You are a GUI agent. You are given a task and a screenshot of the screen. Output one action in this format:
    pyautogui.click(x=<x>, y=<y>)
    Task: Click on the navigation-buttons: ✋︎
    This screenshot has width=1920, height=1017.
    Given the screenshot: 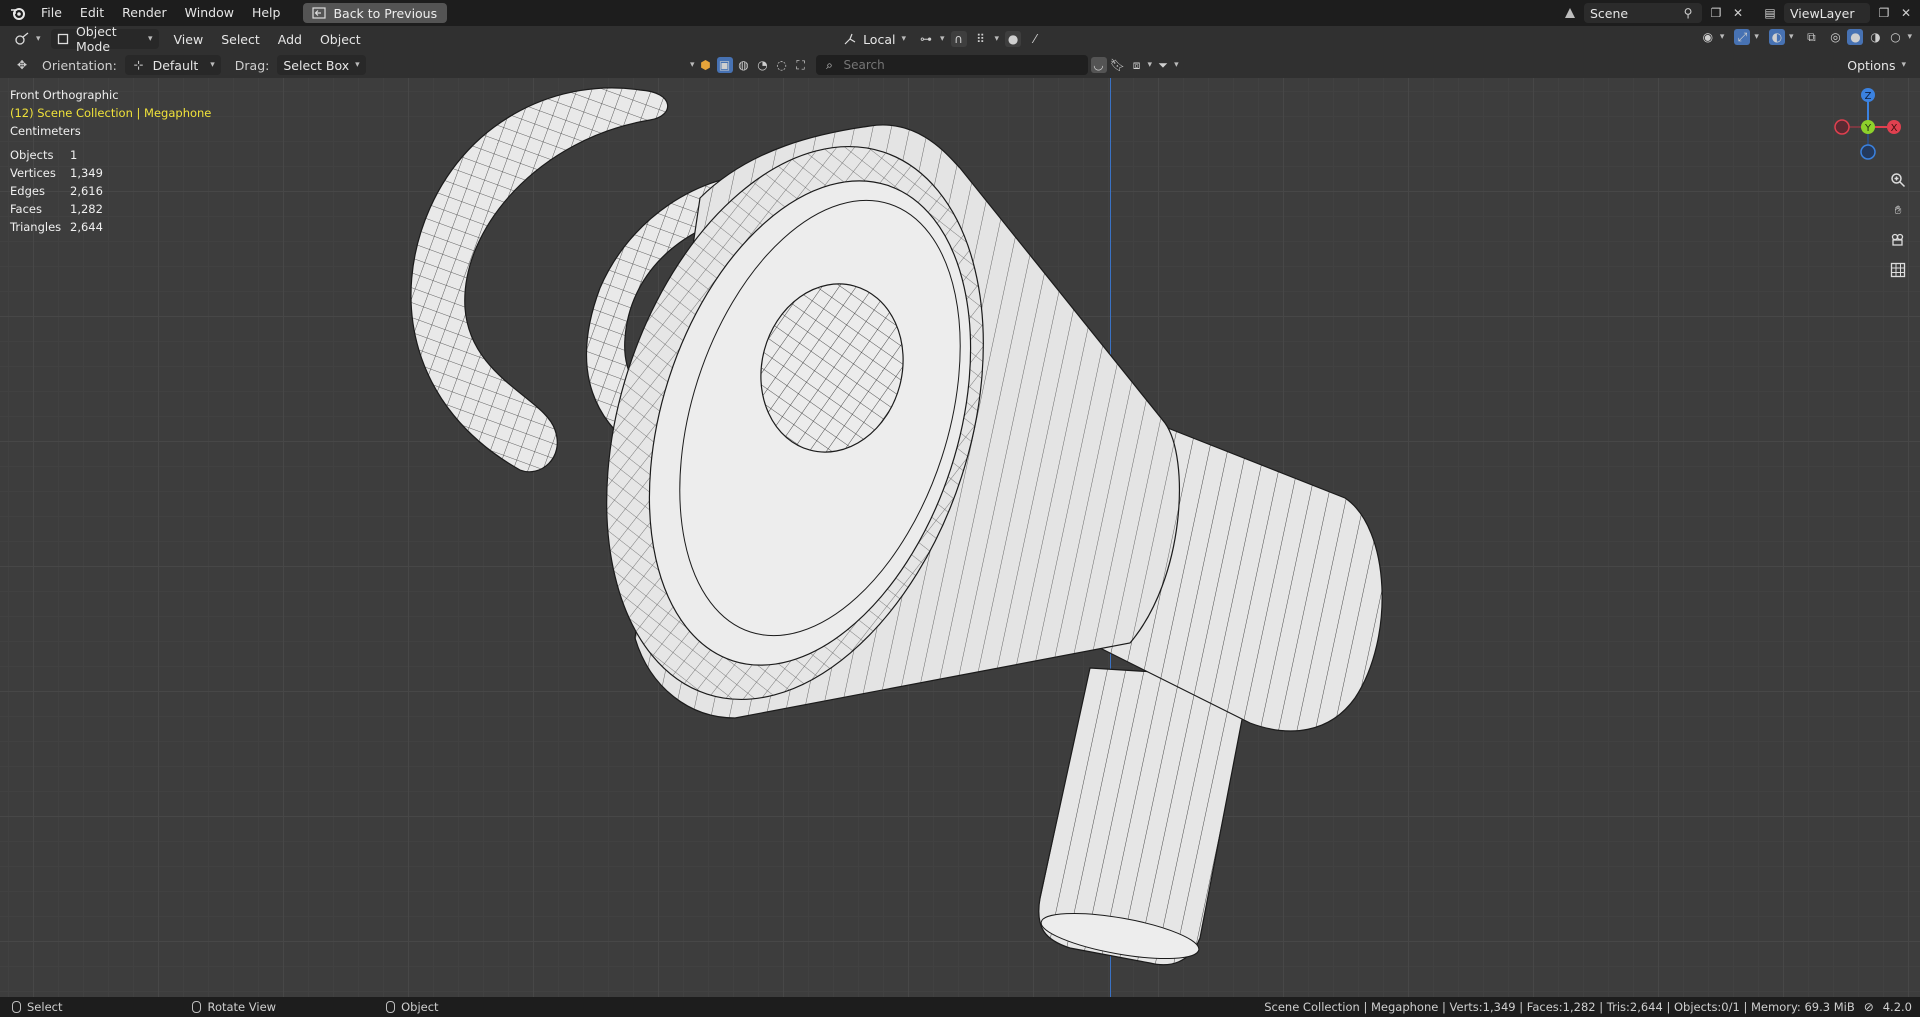 What is the action you would take?
    pyautogui.click(x=1898, y=225)
    